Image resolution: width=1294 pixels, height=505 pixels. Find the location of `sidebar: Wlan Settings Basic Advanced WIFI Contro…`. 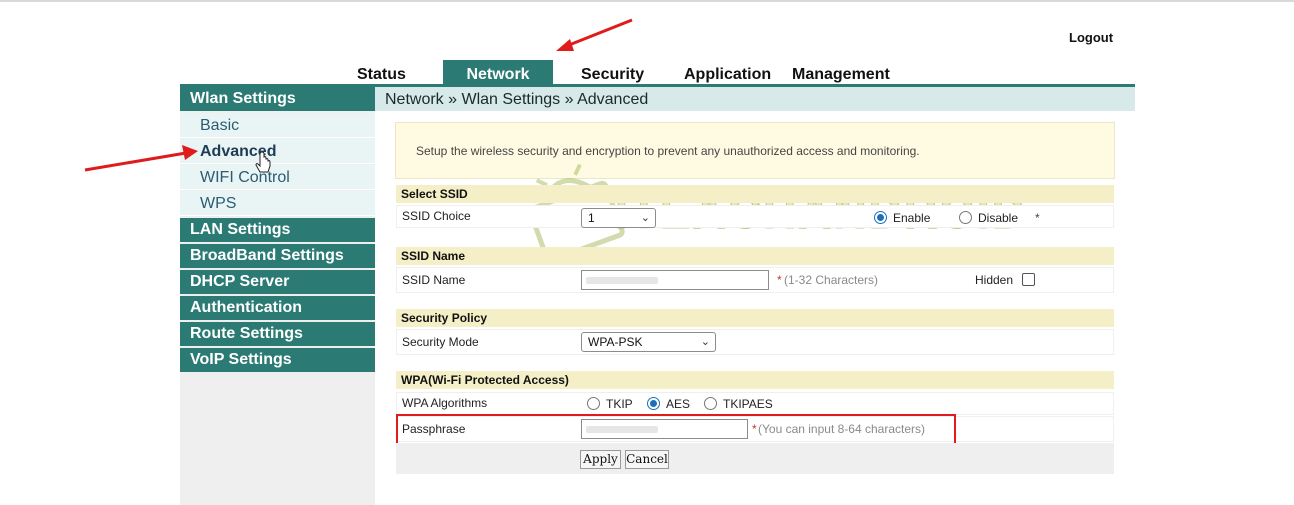

sidebar: Wlan Settings Basic Advanced WIFI Contro… is located at coordinates (277, 296).